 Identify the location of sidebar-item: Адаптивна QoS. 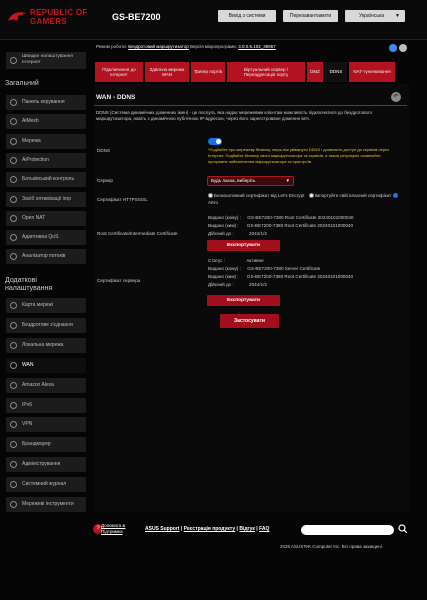
(46, 238).